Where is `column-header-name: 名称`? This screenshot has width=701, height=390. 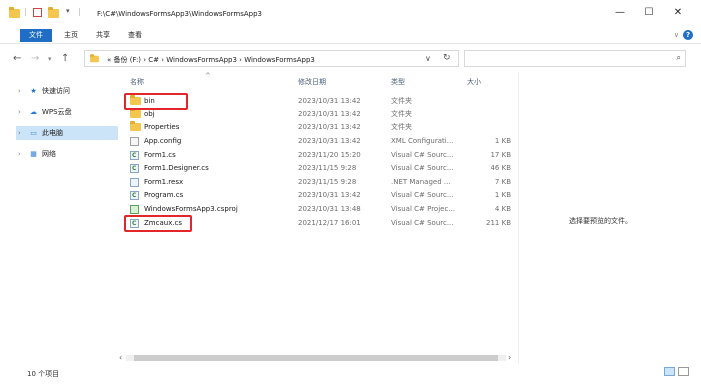 column-header-name: 名称 is located at coordinates (137, 82).